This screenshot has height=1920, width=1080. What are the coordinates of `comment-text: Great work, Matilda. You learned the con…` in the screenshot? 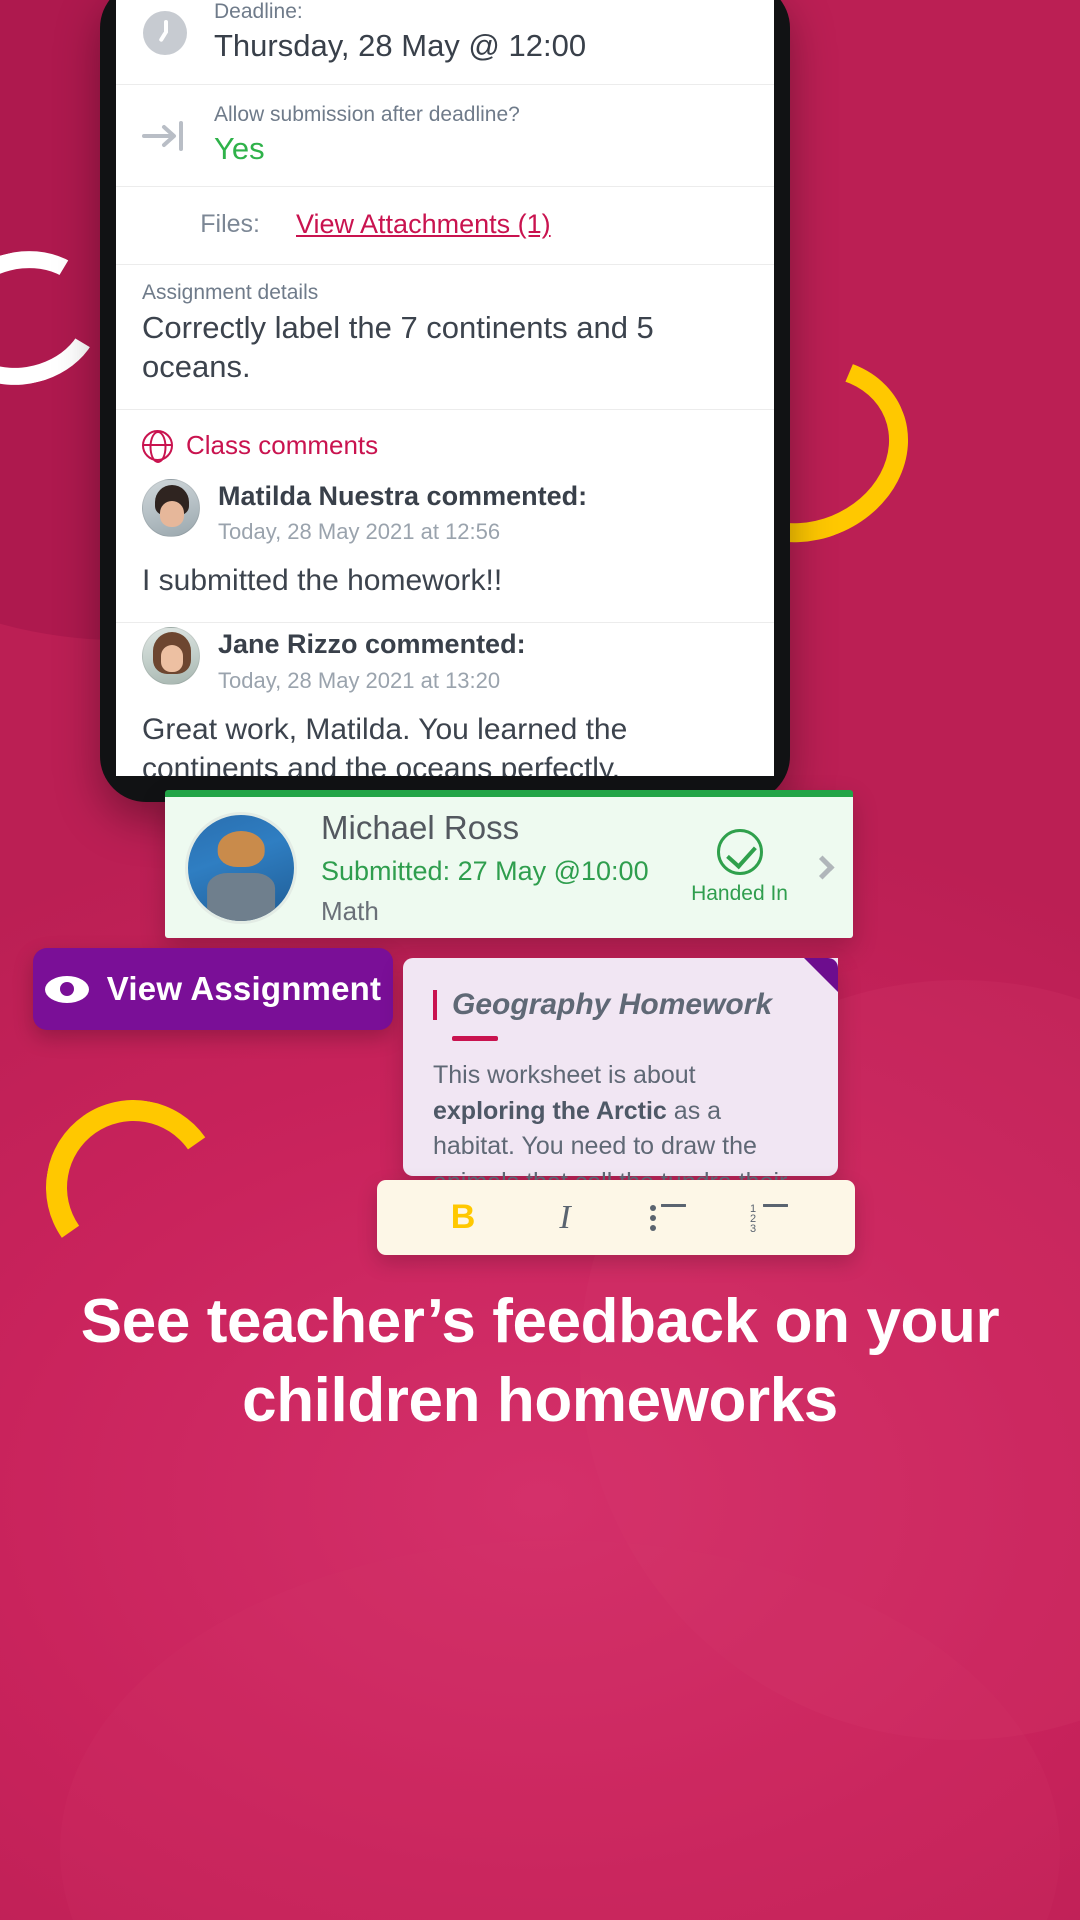 It's located at (385, 744).